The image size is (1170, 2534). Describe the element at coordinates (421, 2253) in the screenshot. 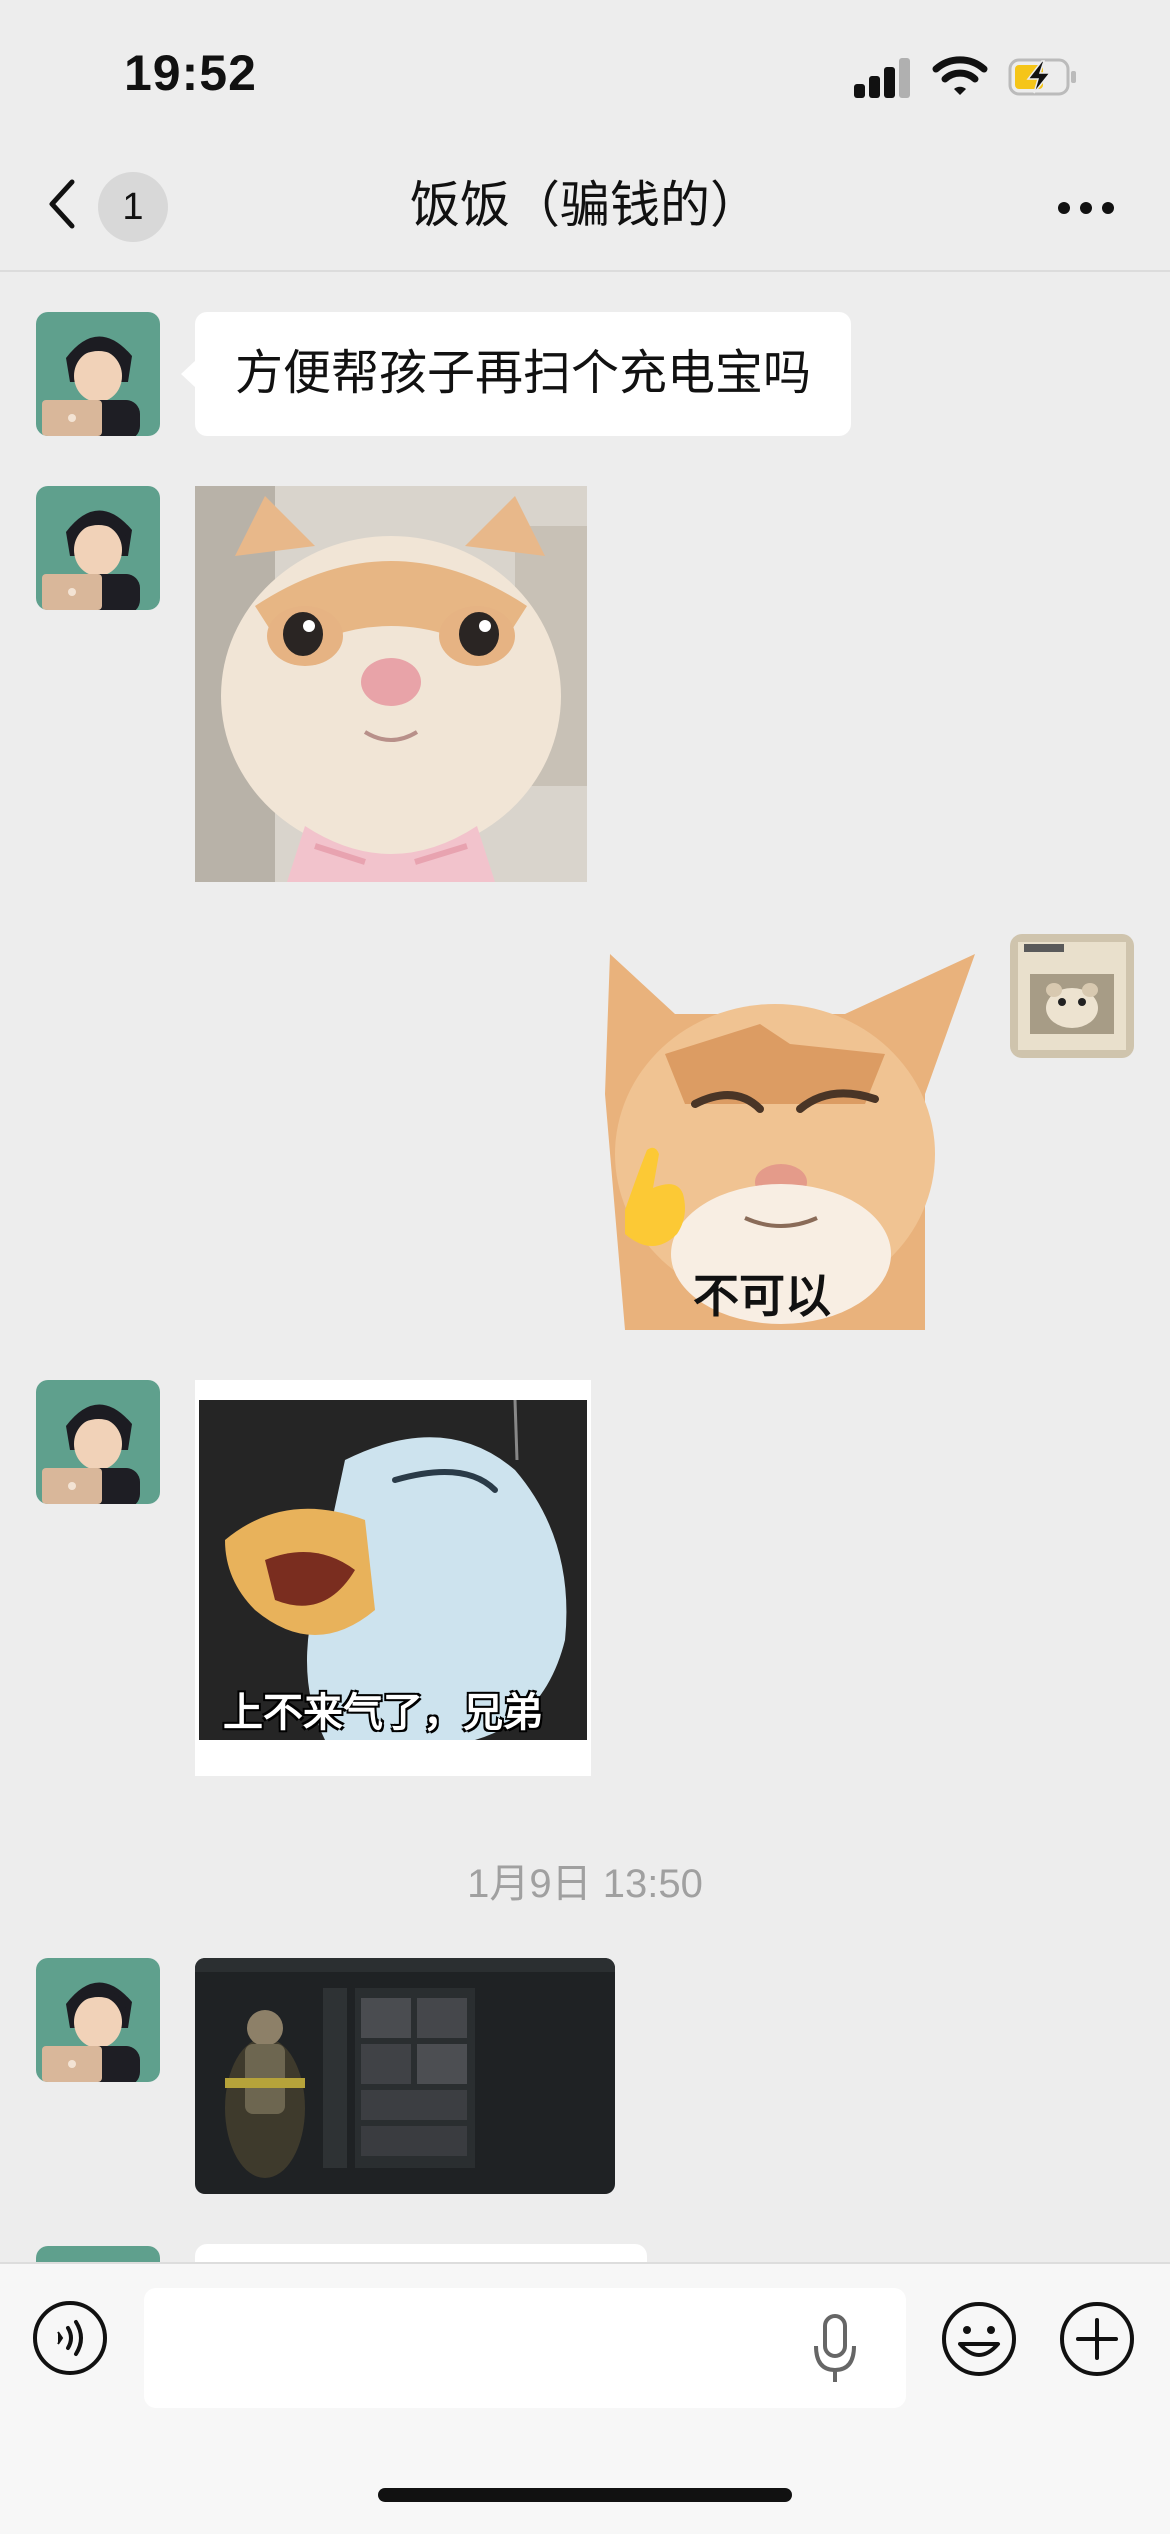

I see `message-text-bubble` at that location.